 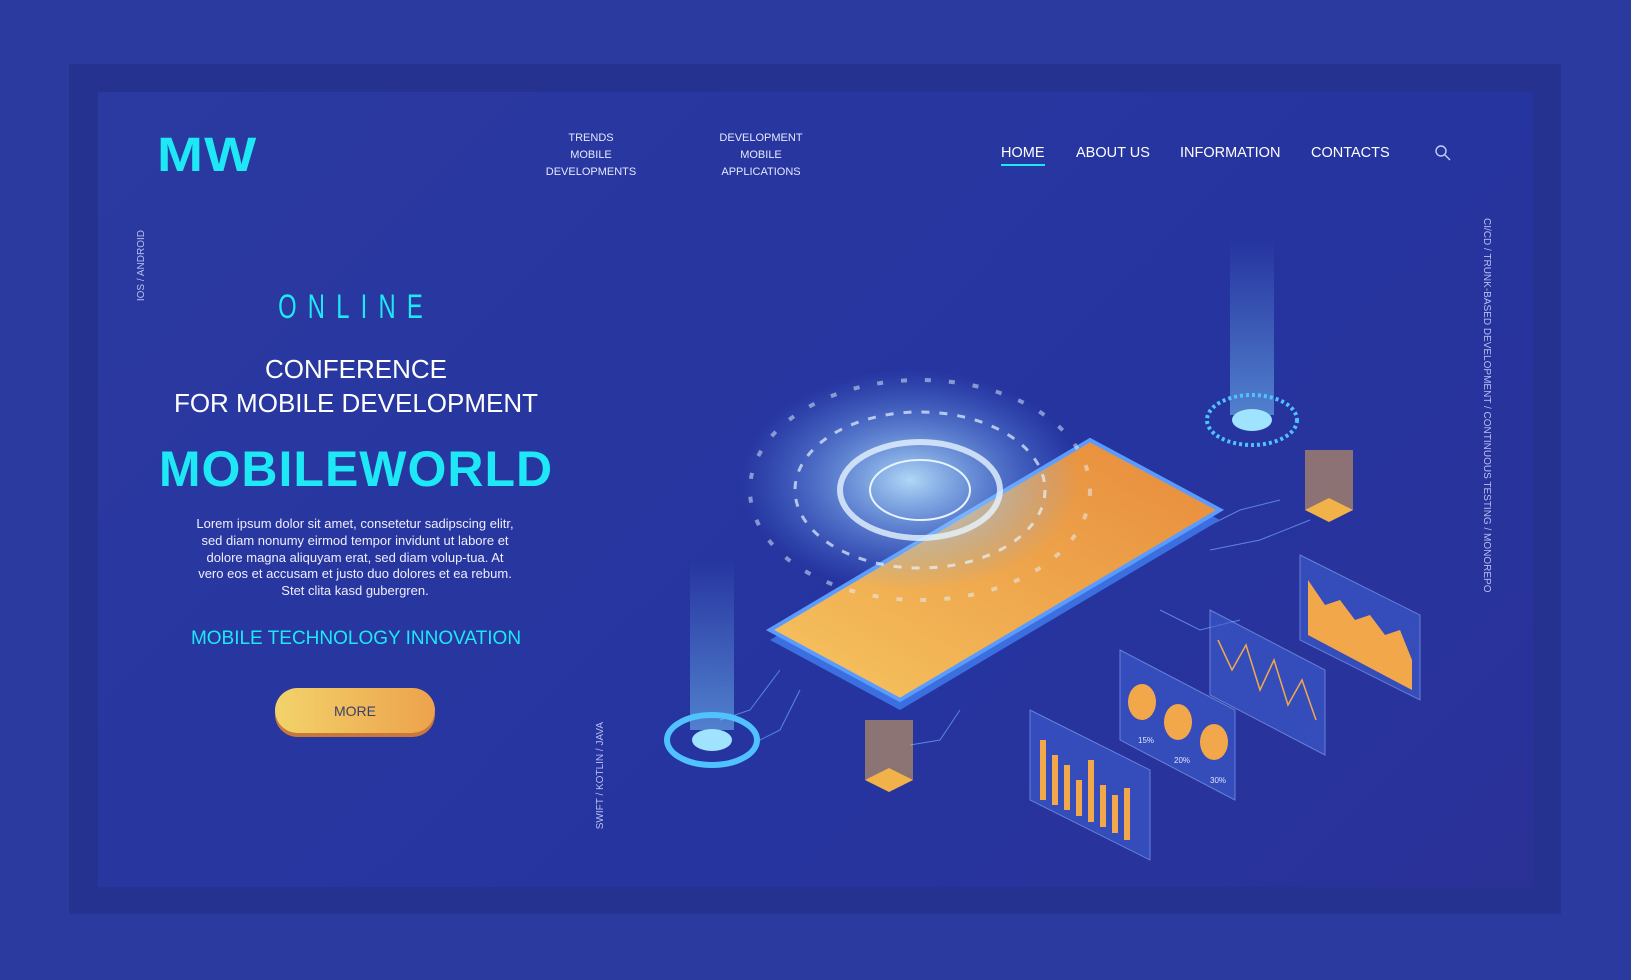 I want to click on side-label-platforms: IOS / ANDROID, so click(x=141, y=266).